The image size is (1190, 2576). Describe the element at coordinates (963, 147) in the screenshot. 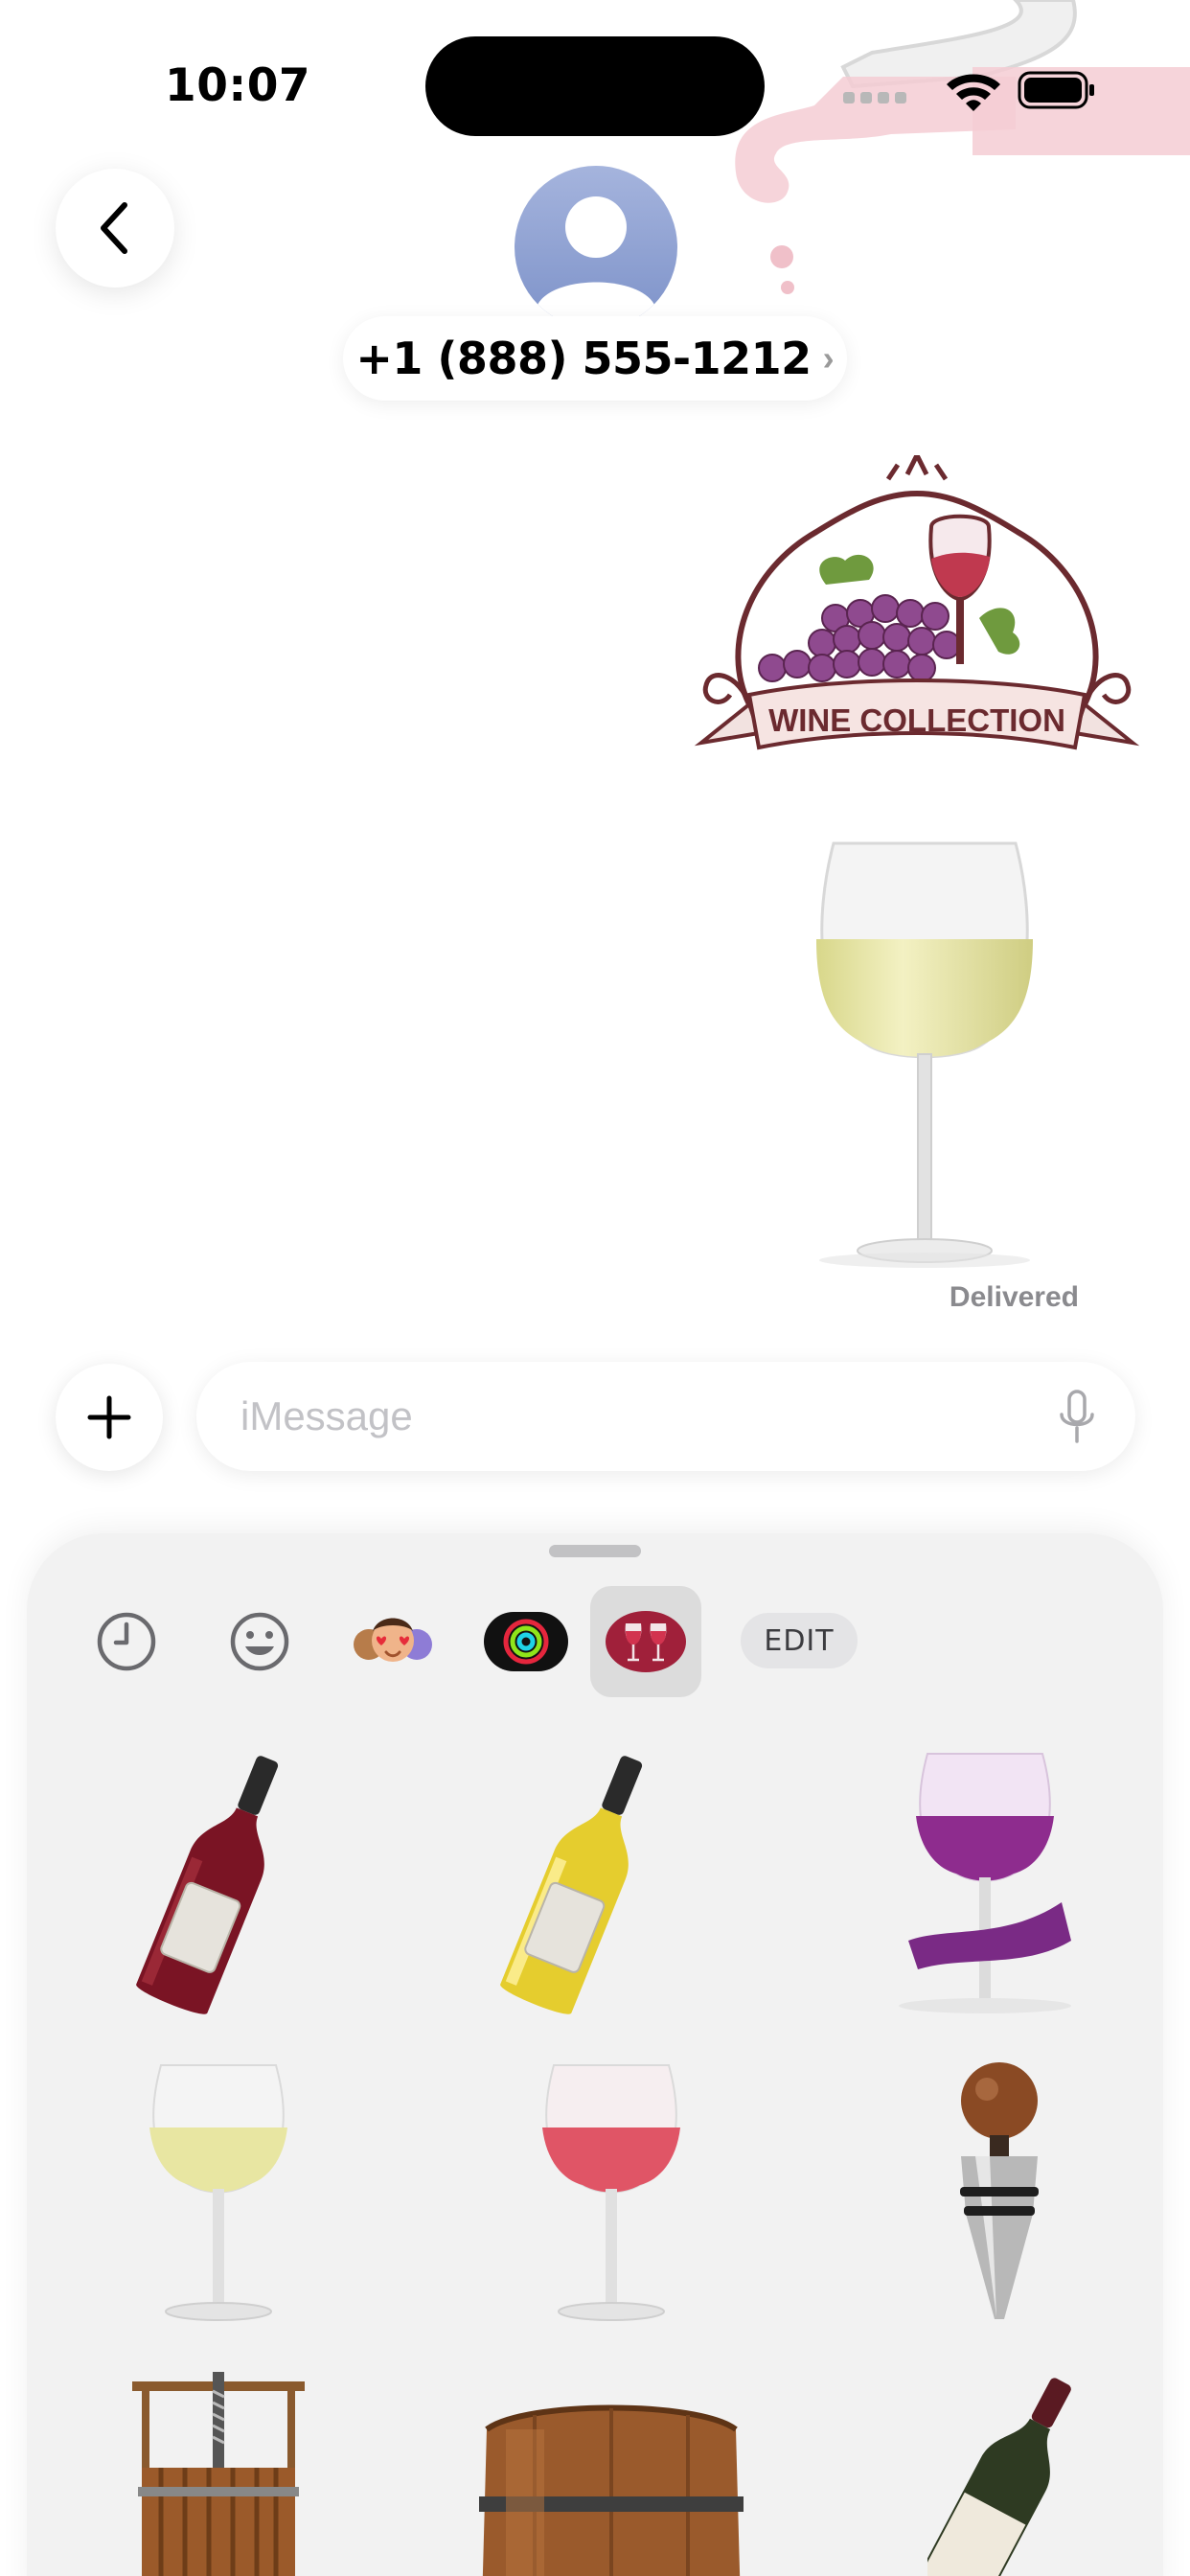

I see `wine-pour-decoration` at that location.